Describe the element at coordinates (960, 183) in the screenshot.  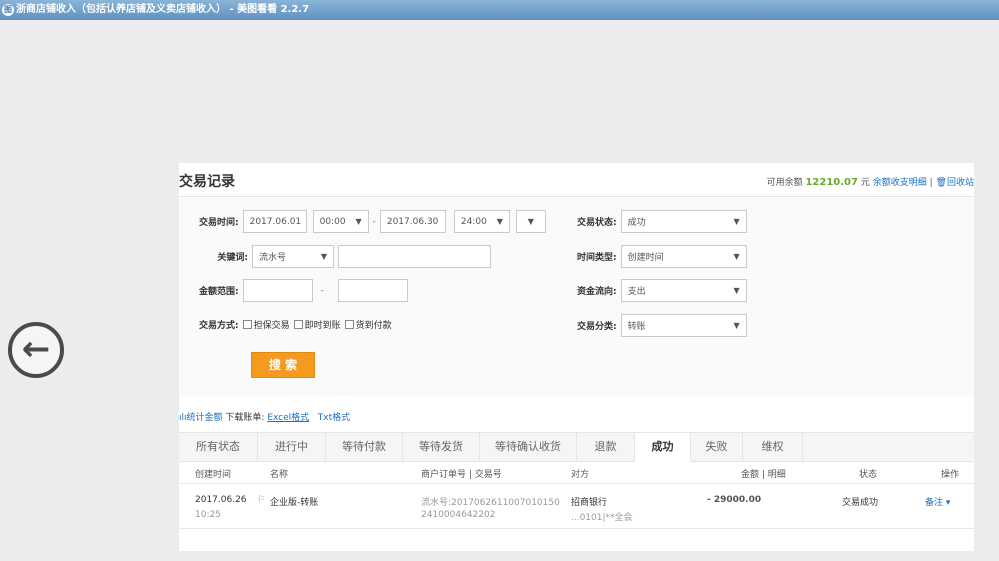
I see `recycle-bin-link: 回收站` at that location.